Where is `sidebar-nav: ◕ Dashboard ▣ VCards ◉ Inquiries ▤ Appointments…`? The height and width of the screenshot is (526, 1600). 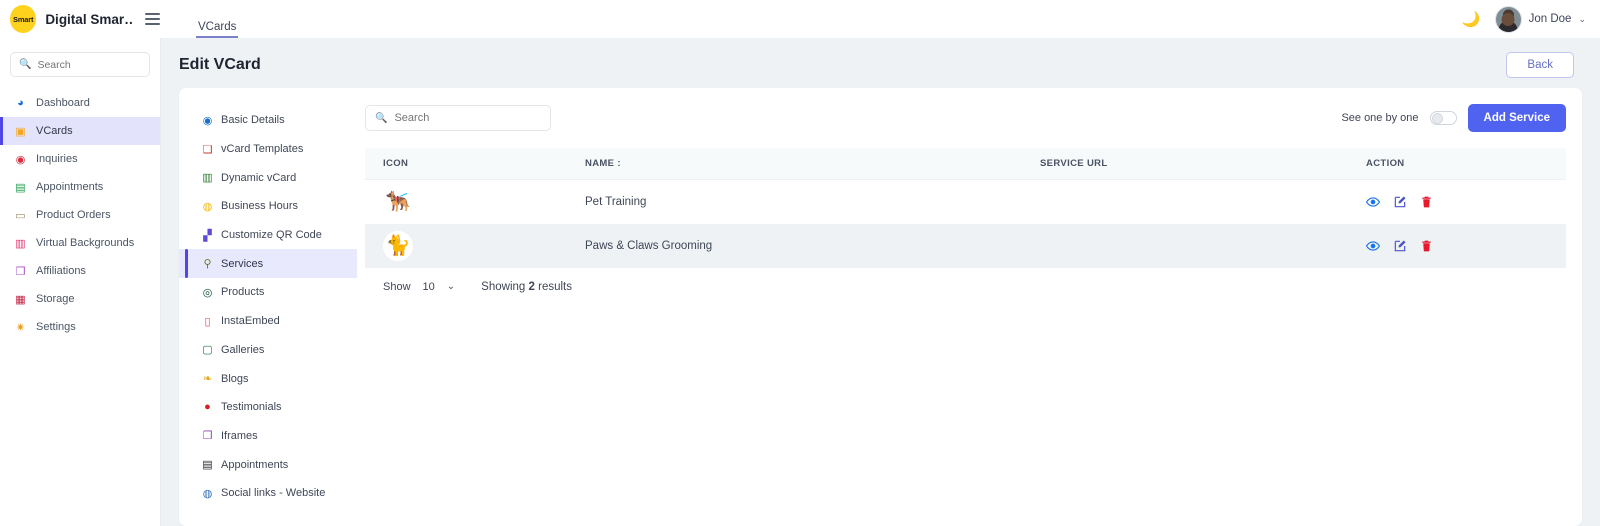 sidebar-nav: ◕ Dashboard ▣ VCards ◉ Inquiries ▤ Appointments… is located at coordinates (80, 215).